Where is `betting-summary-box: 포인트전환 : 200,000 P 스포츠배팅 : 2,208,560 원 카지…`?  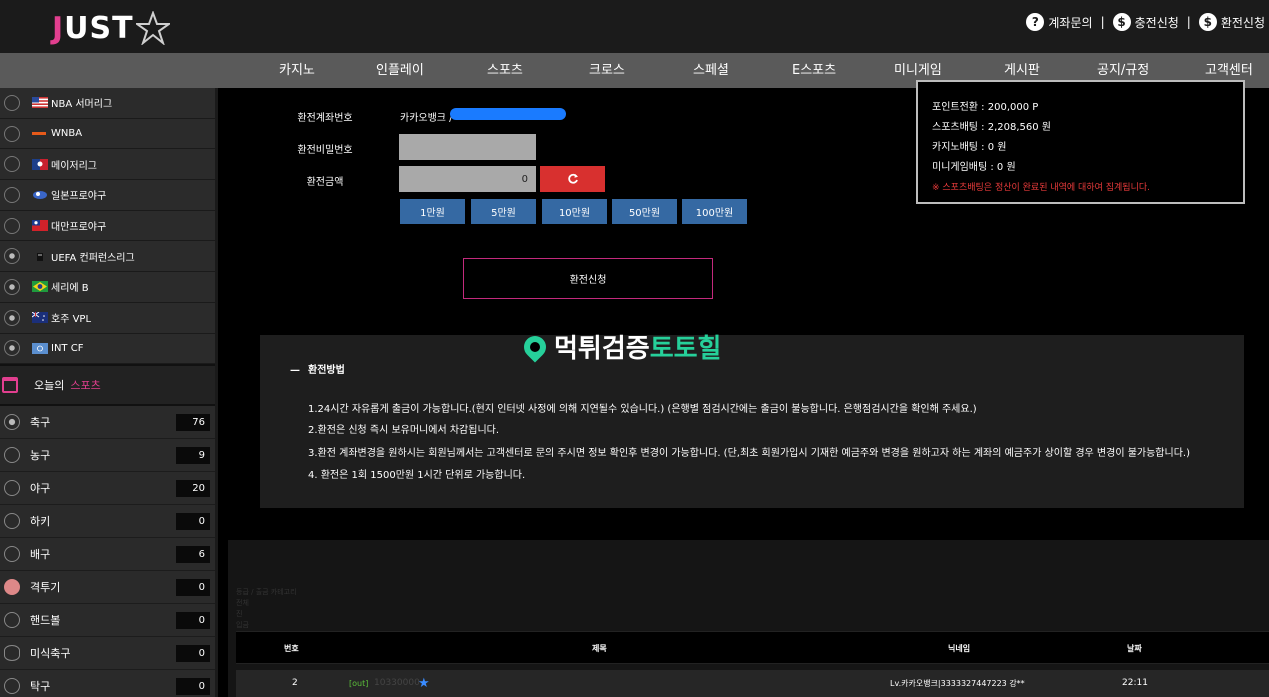
betting-summary-box: 포인트전환 : 200,000 P 스포츠배팅 : 2,208,560 원 카지… is located at coordinates (1080, 142).